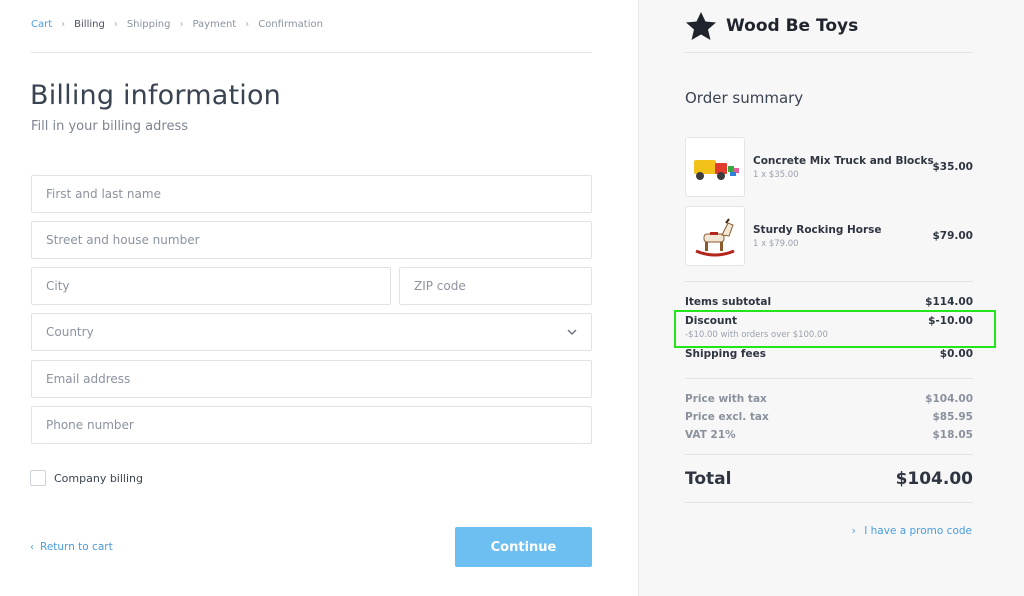 The height and width of the screenshot is (596, 1024). Describe the element at coordinates (792, 26) in the screenshot. I see `brand-name: Wood Be Toys` at that location.